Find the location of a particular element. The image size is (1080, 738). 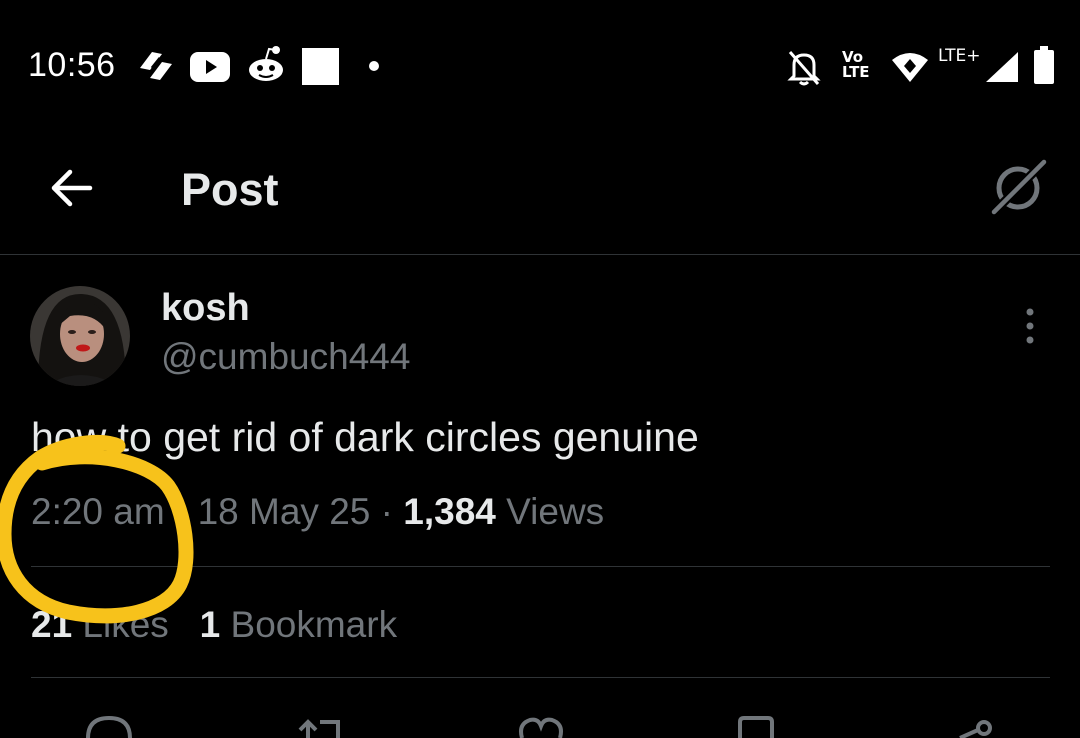

wifi-icon is located at coordinates (910, 67).